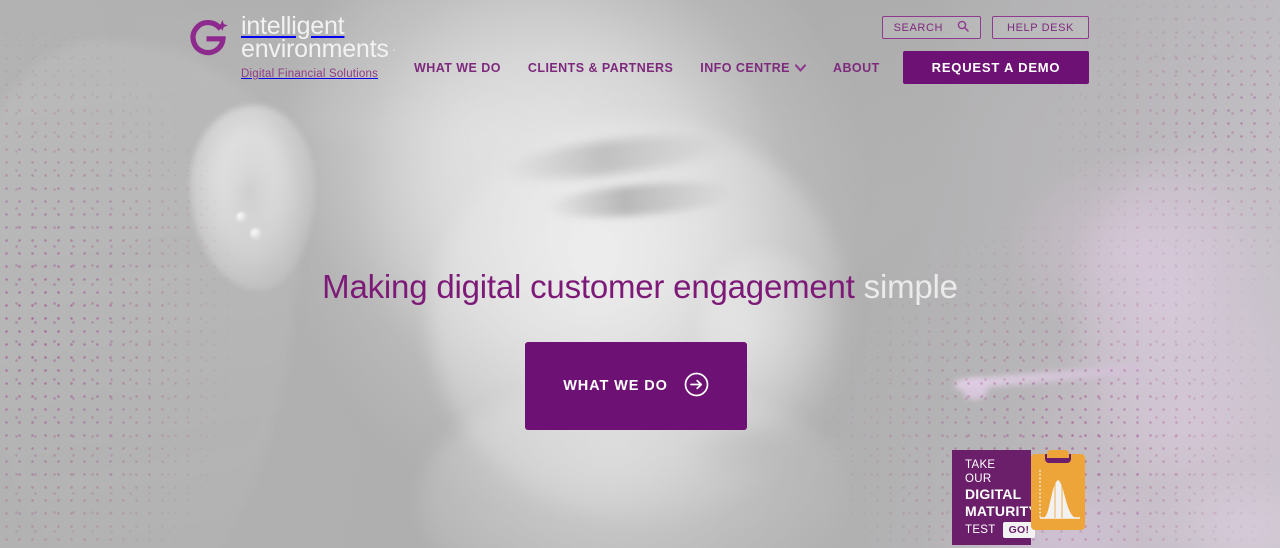 Image resolution: width=1280 pixels, height=548 pixels. Describe the element at coordinates (918, 27) in the screenshot. I see `search-label: SEARCH` at that location.